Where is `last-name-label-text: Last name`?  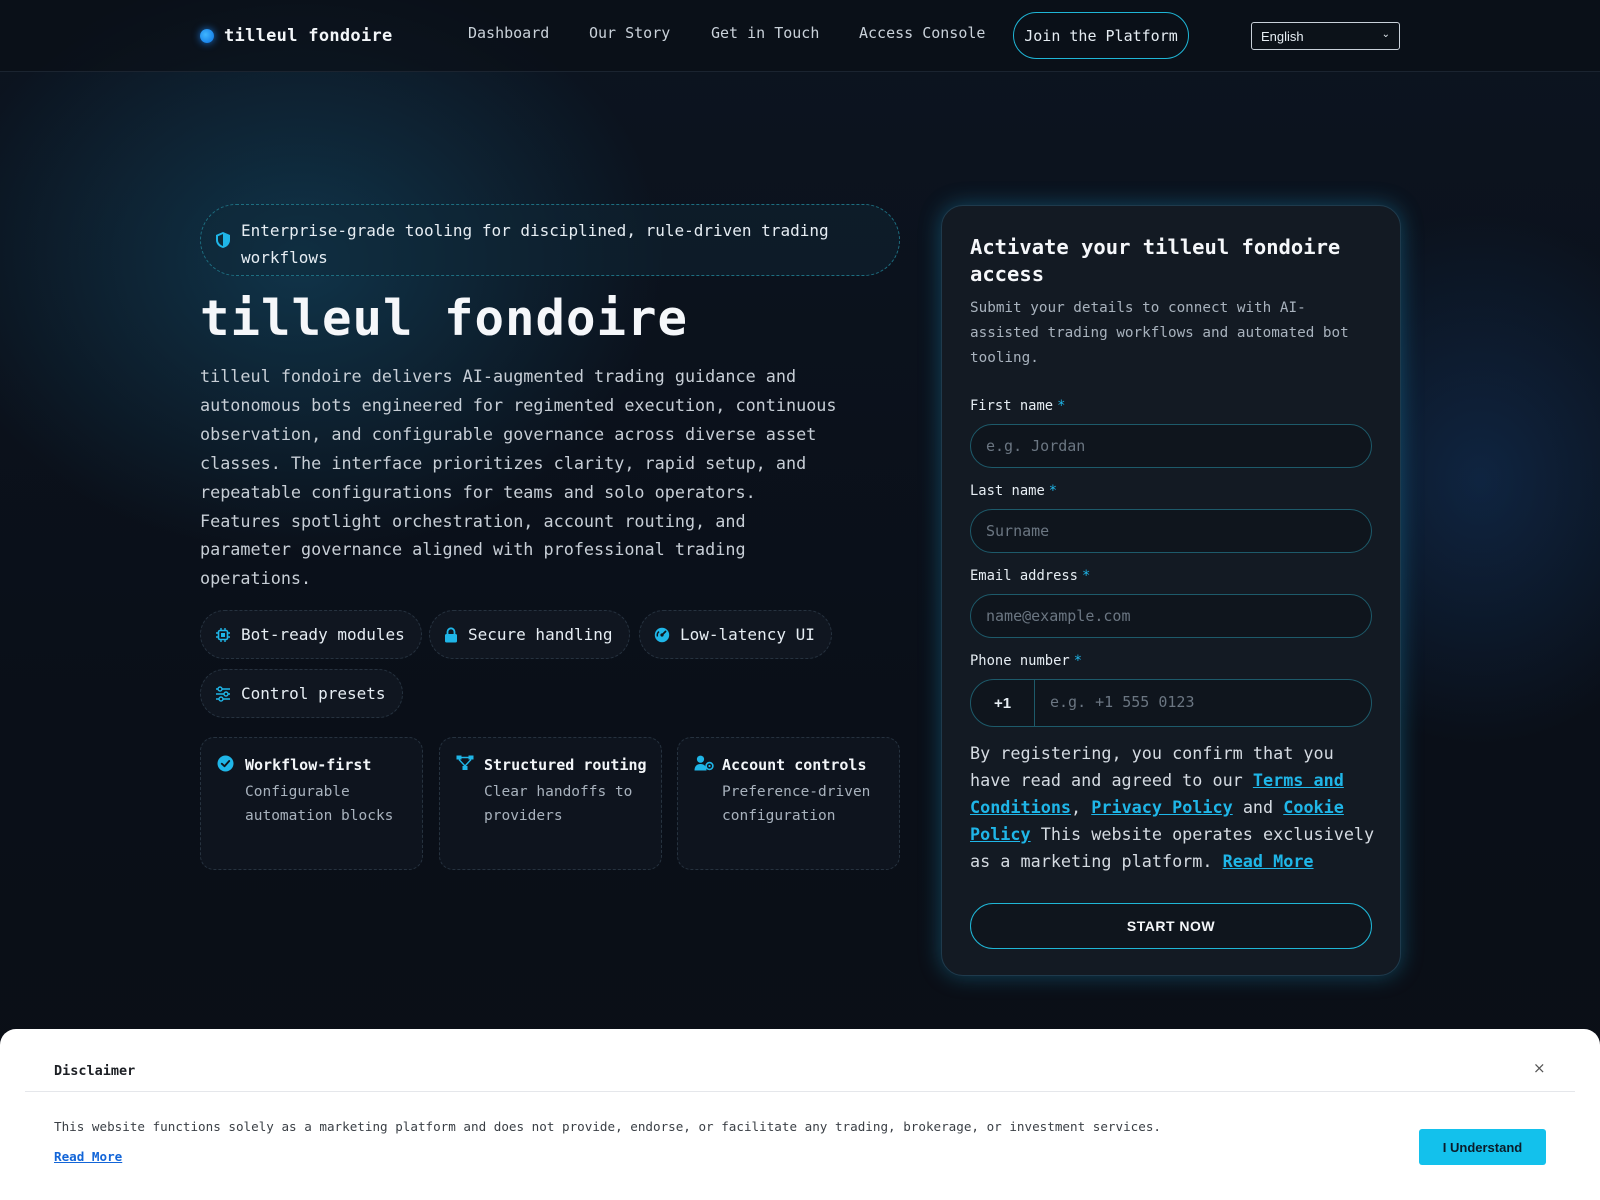
last-name-label-text: Last name is located at coordinates (1007, 491).